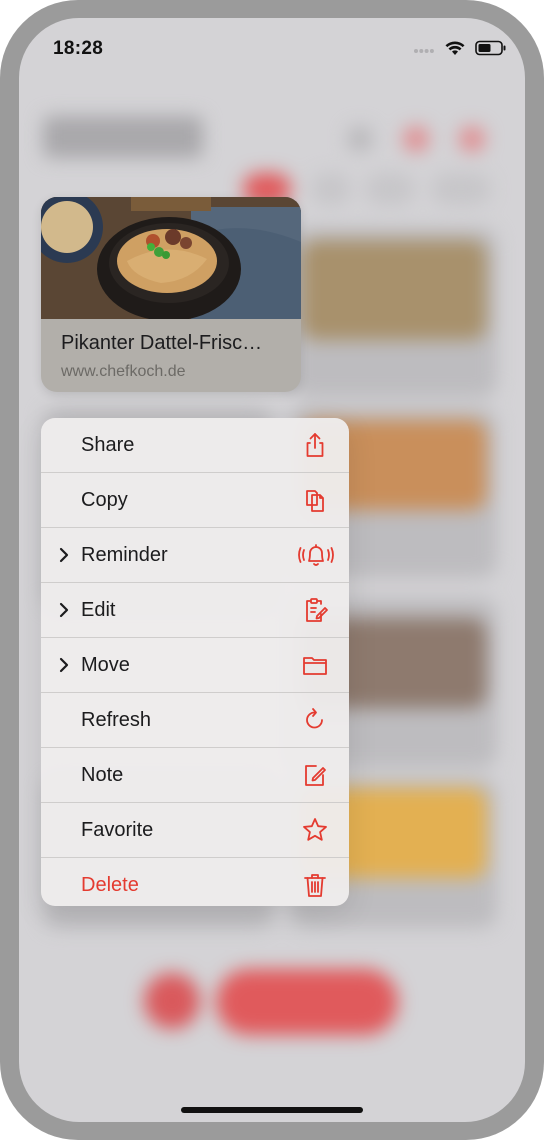 The image size is (544, 1140). What do you see at coordinates (272, 48) in the screenshot?
I see `status-bar: 18:28` at bounding box center [272, 48].